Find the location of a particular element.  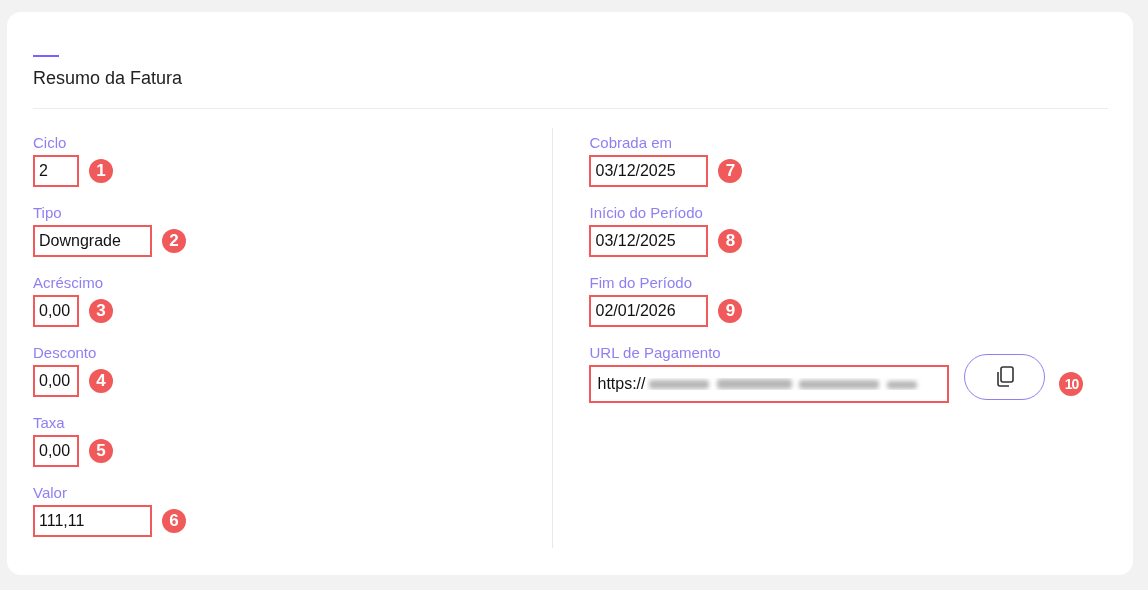

field-label: Fim do Período is located at coordinates (641, 283).